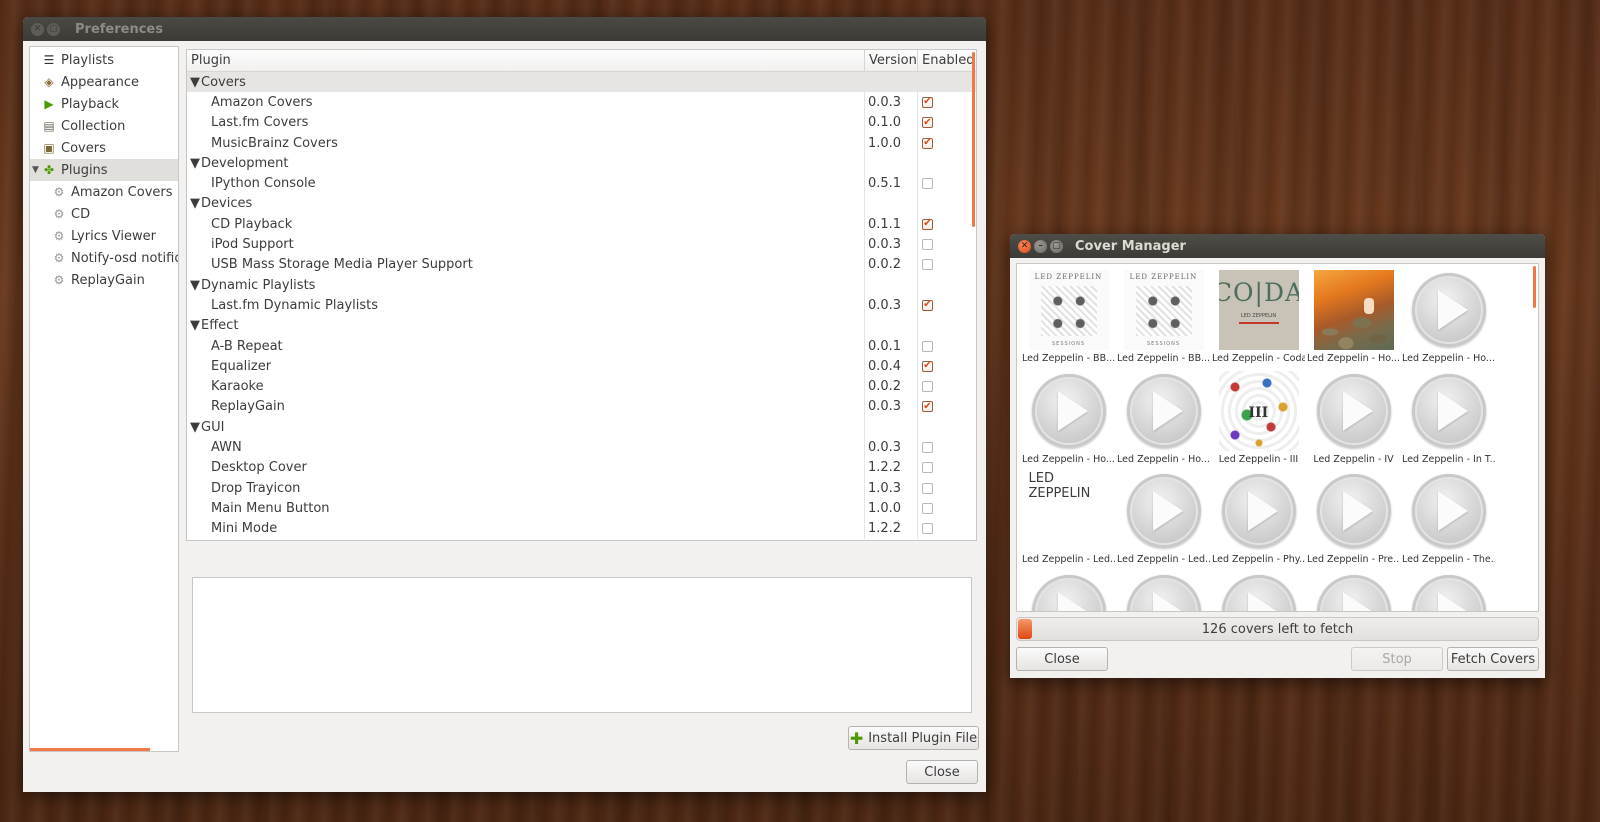  I want to click on table-row: Last.fm Covers 0.1.0 ✔, so click(581, 122).